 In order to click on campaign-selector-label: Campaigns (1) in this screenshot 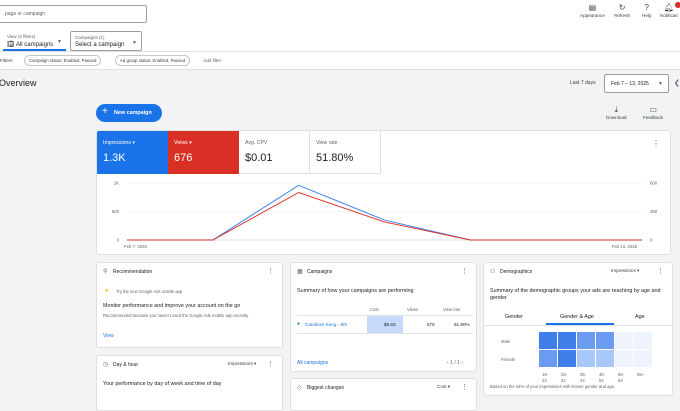, I will do `click(90, 37)`.